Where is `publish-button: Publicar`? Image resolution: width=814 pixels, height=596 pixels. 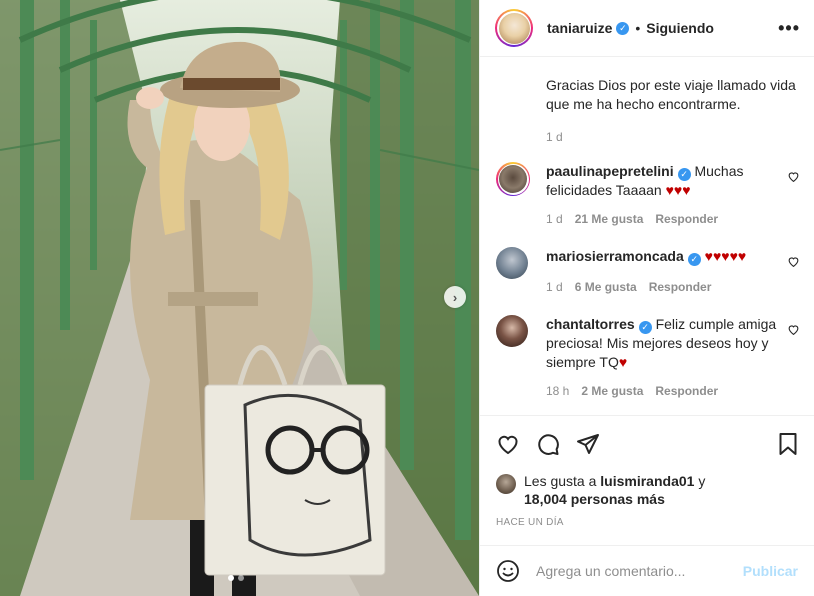
publish-button: Publicar is located at coordinates (770, 571).